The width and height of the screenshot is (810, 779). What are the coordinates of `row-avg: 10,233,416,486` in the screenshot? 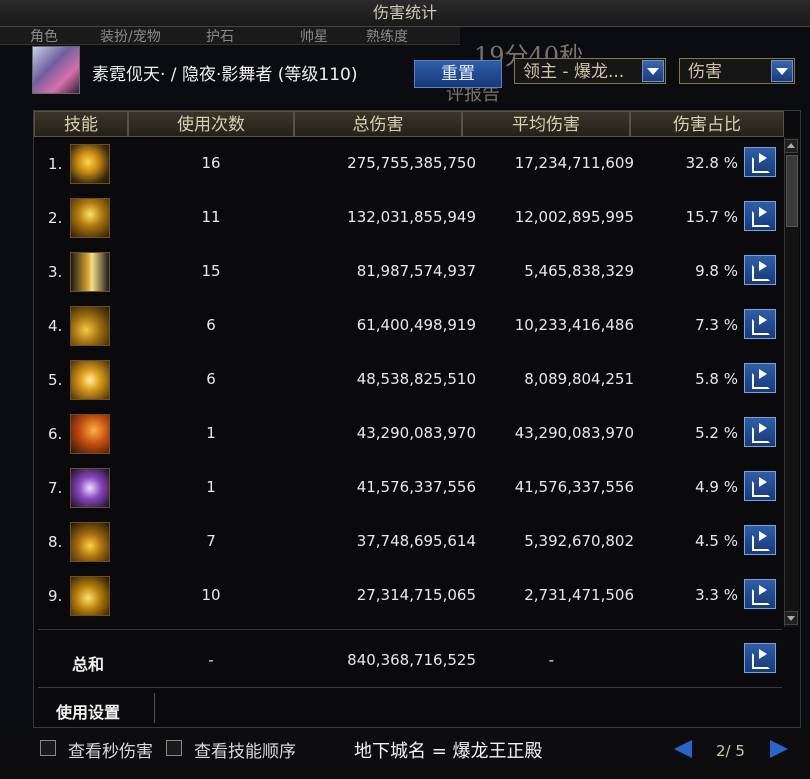 It's located at (574, 325).